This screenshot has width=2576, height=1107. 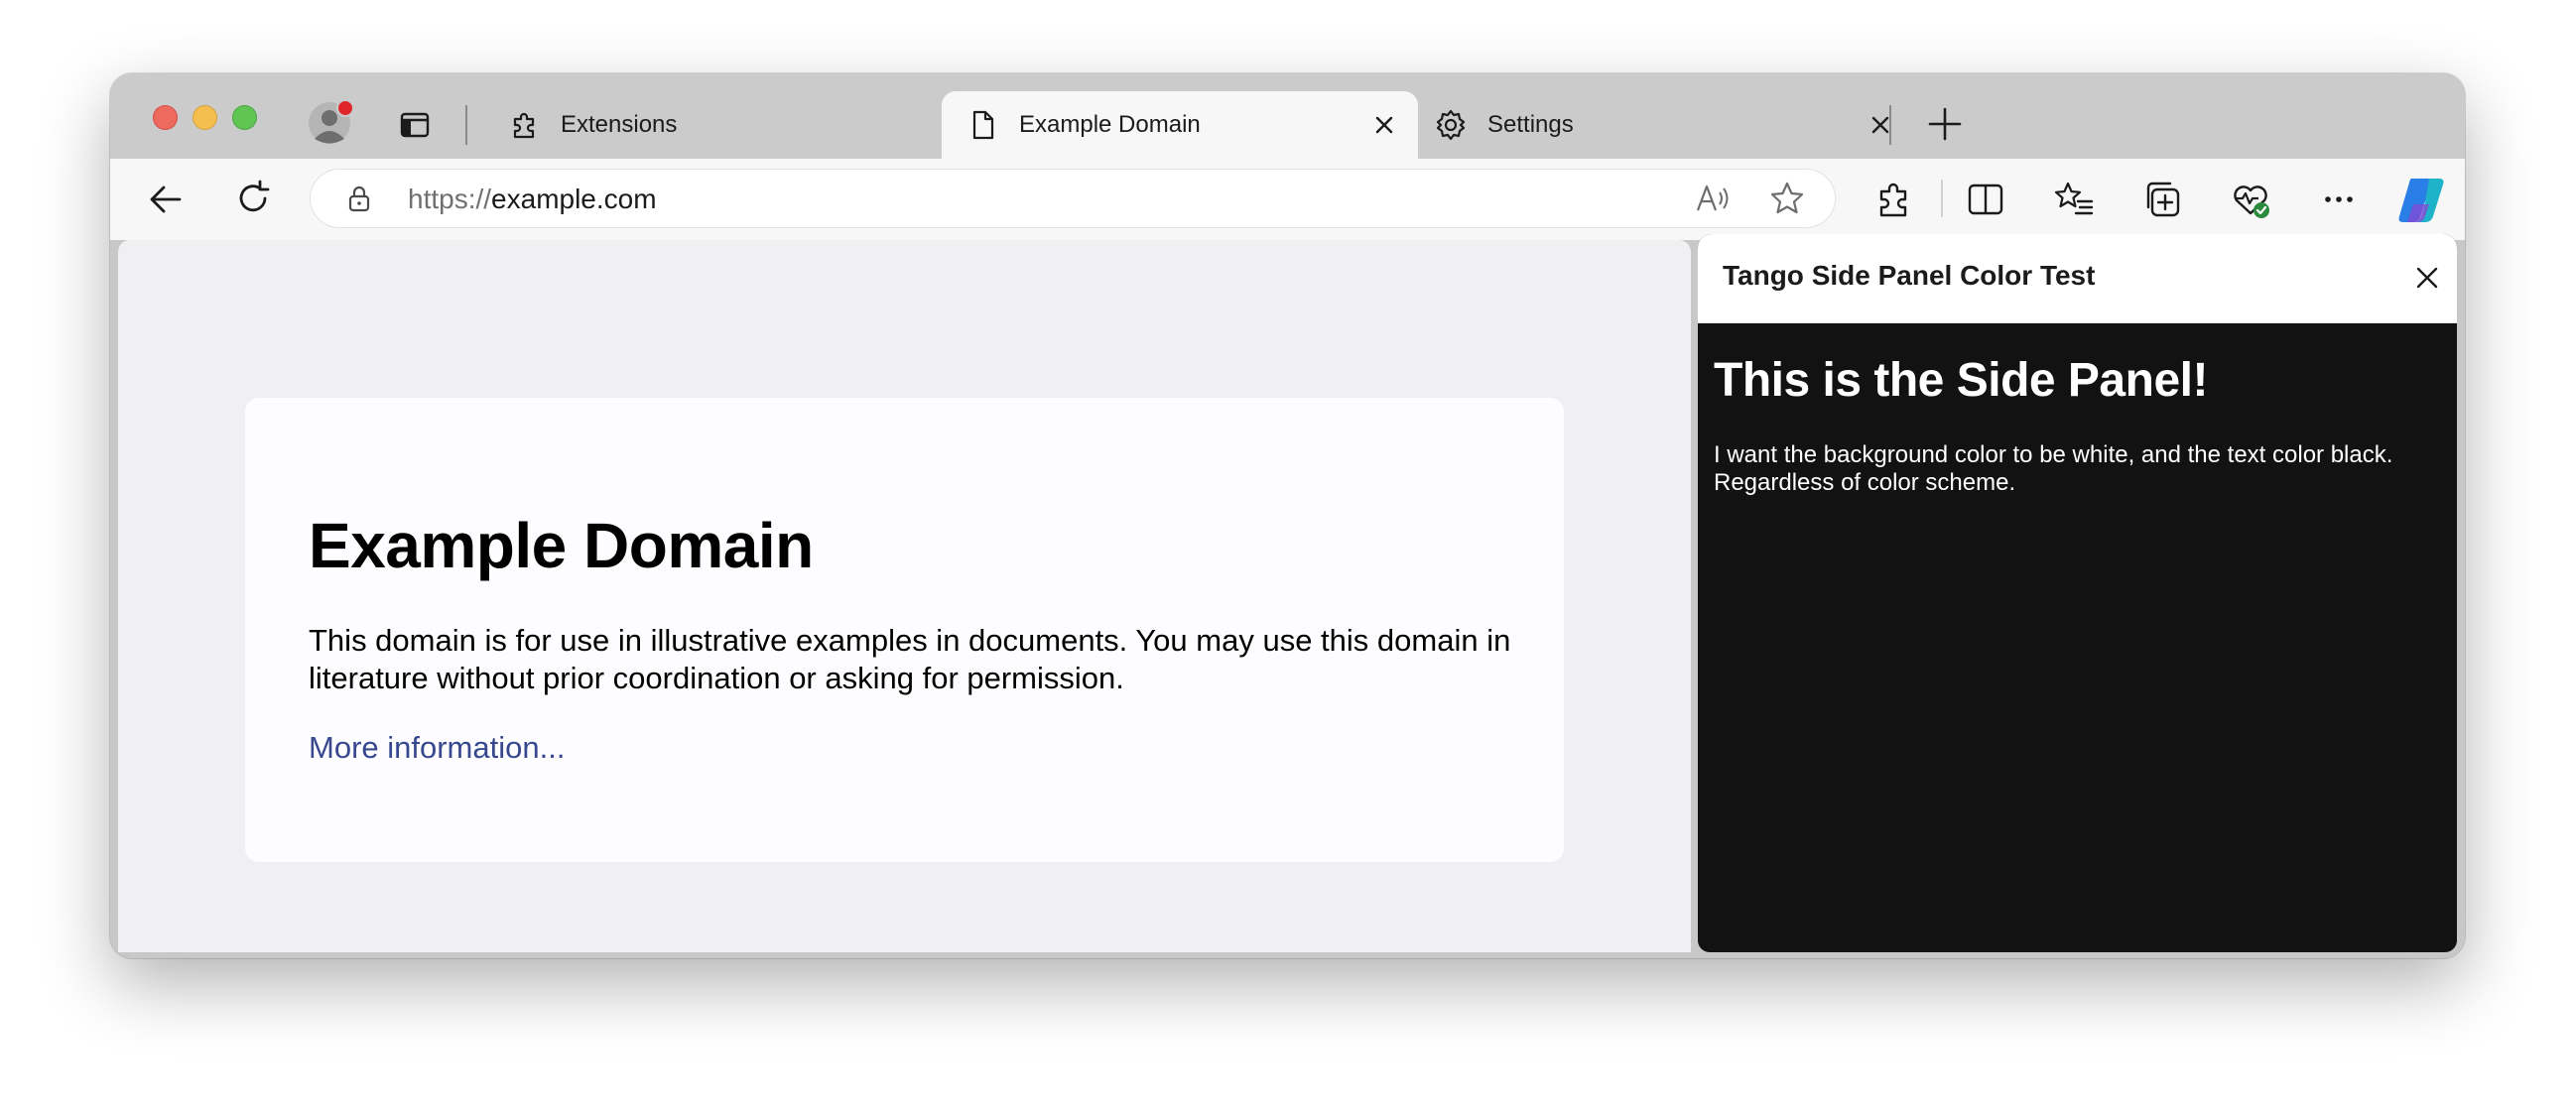 I want to click on side-panel-header: Tango Side Panel Color Test, so click(x=2078, y=278).